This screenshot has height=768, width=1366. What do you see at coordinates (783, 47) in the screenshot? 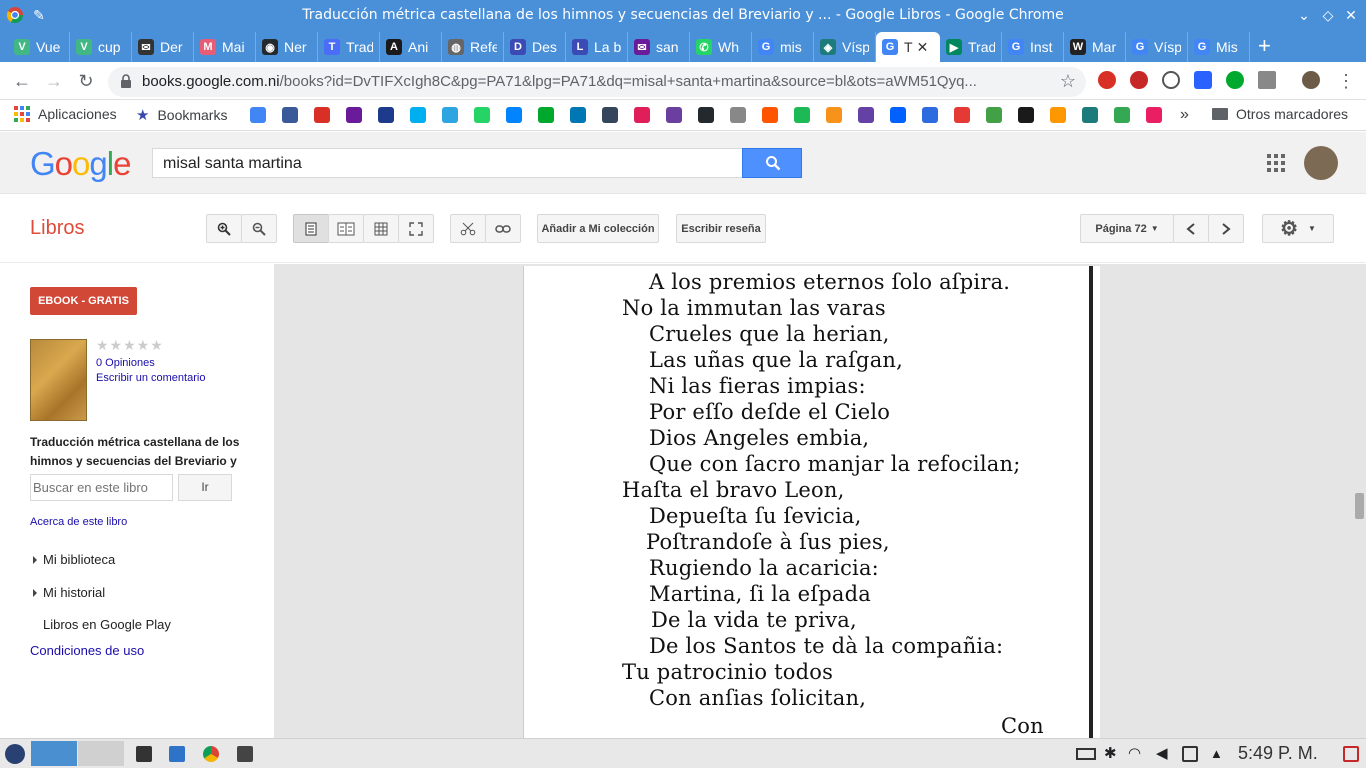
I see `browser-tab: Gmis` at bounding box center [783, 47].